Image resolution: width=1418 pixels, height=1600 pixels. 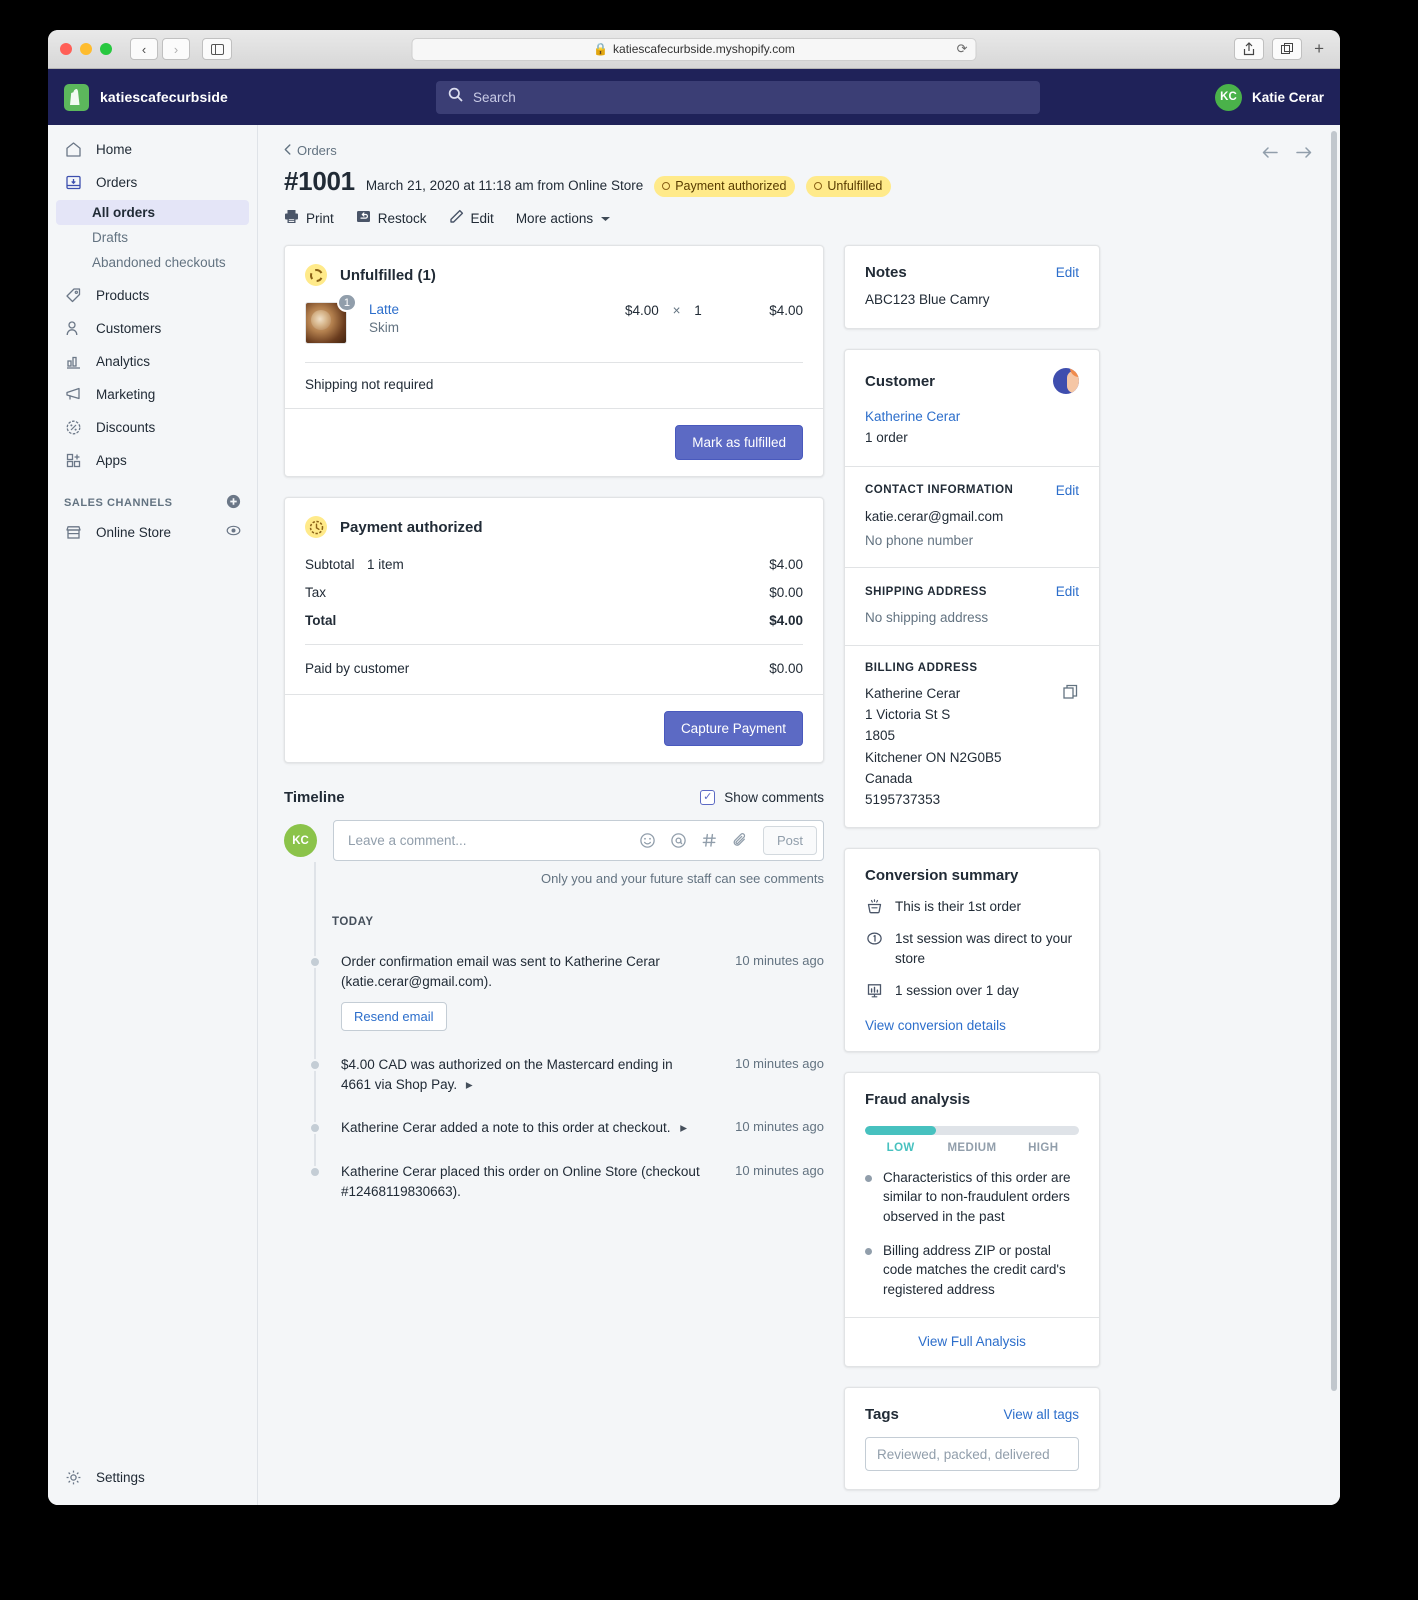 I want to click on store-brand: katiescafecurbside, so click(x=164, y=97).